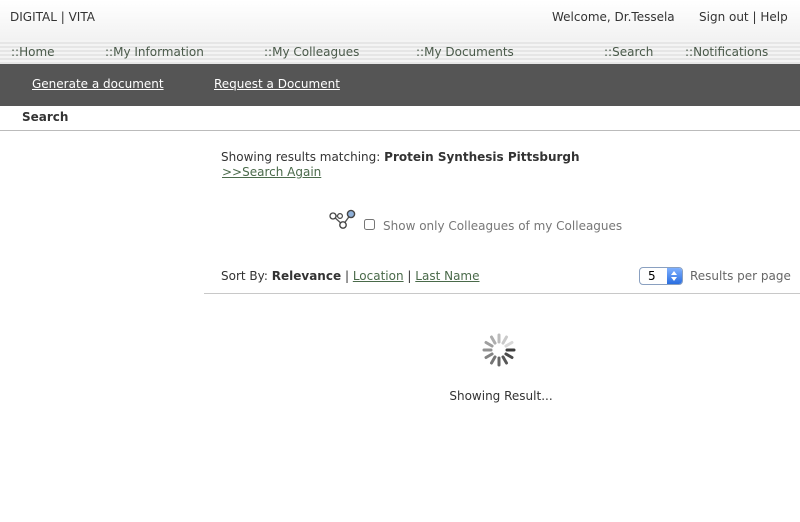 The image size is (800, 522). Describe the element at coordinates (45, 117) in the screenshot. I see `page-title: Search` at that location.